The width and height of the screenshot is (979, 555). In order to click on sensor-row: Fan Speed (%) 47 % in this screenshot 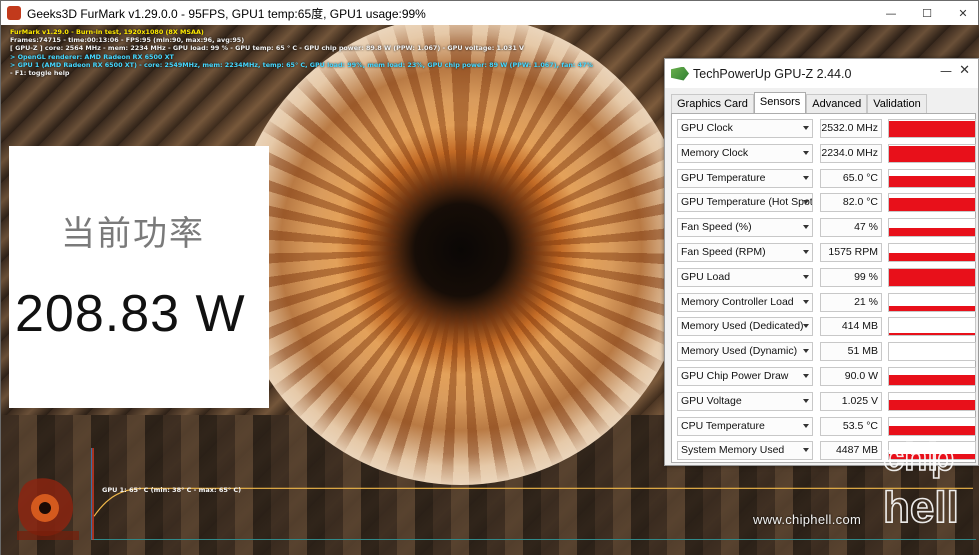, I will do `click(827, 228)`.